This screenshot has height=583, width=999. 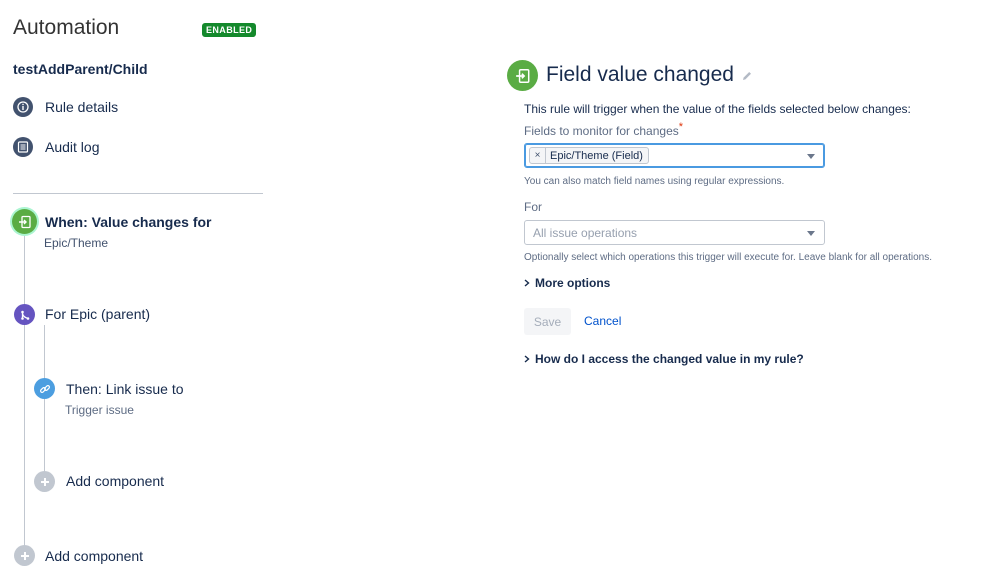 What do you see at coordinates (99, 410) in the screenshot?
I see `action-node-subtitle: Trigger issue` at bounding box center [99, 410].